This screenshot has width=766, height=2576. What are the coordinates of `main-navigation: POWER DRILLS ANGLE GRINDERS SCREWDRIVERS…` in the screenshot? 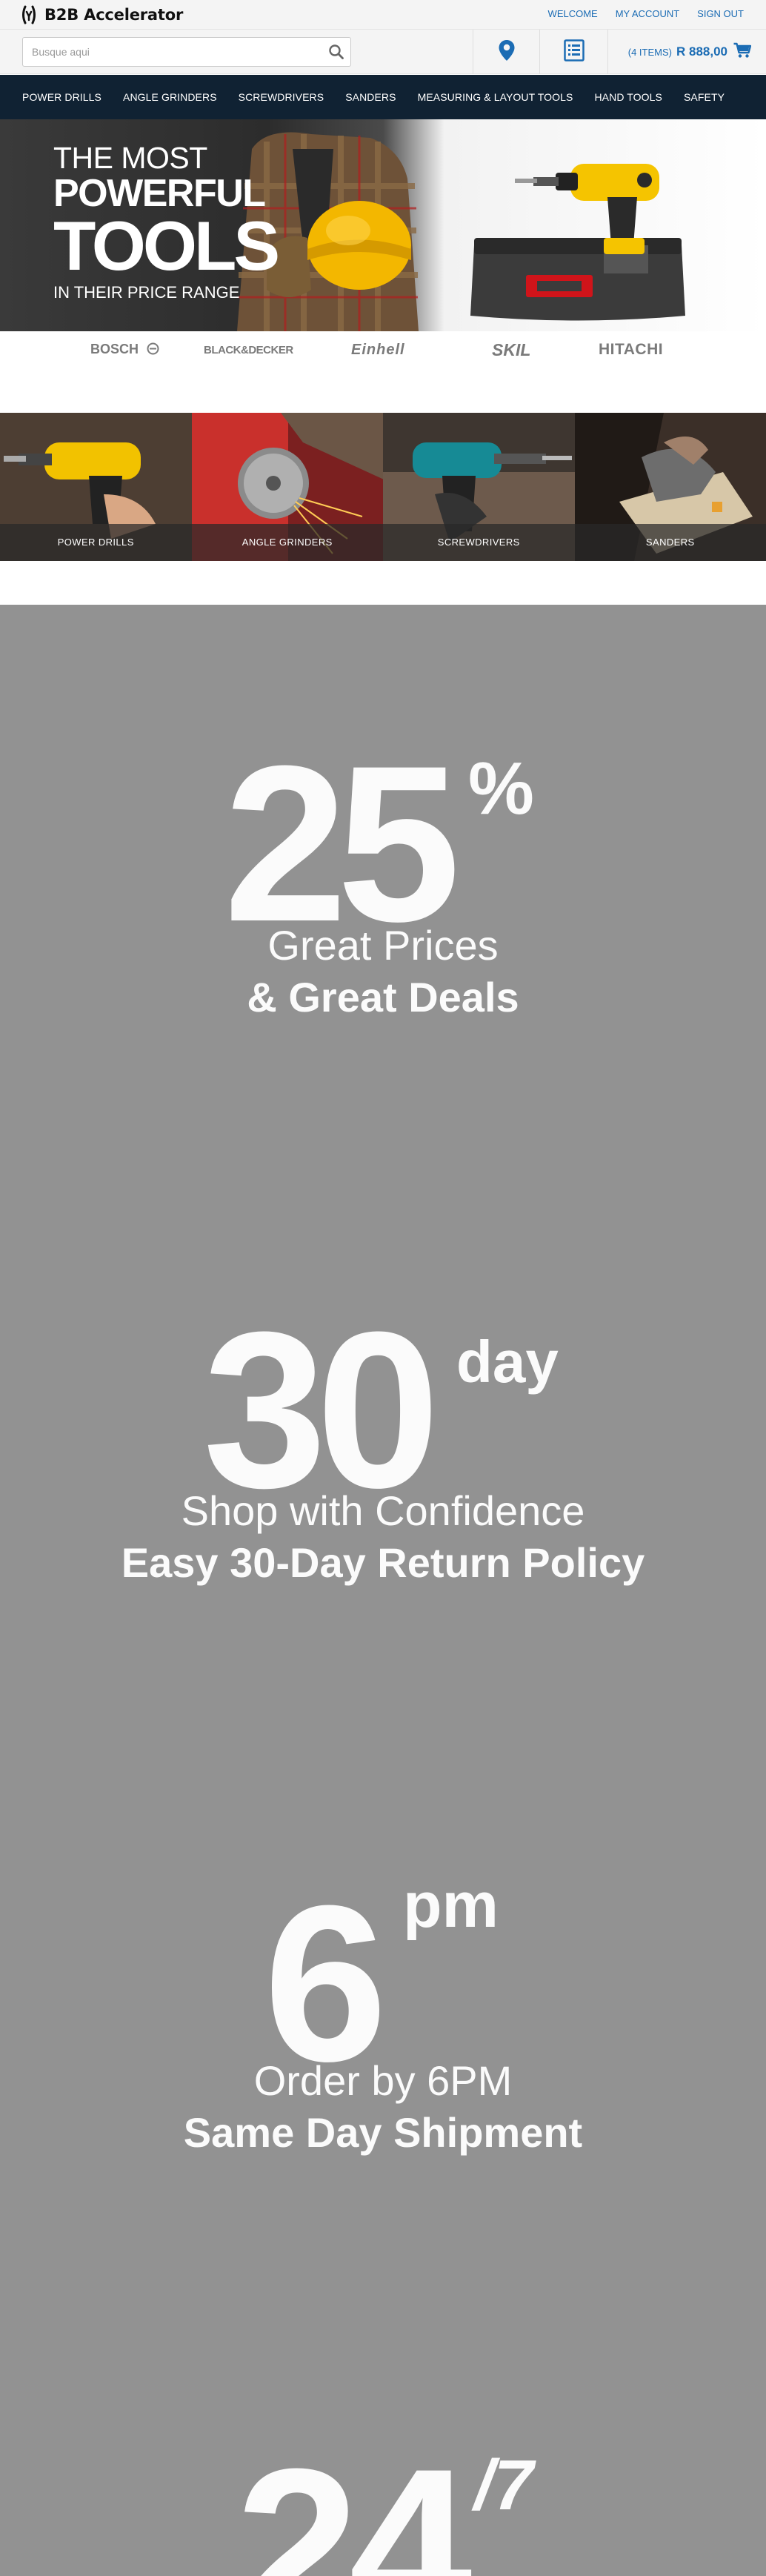 It's located at (383, 97).